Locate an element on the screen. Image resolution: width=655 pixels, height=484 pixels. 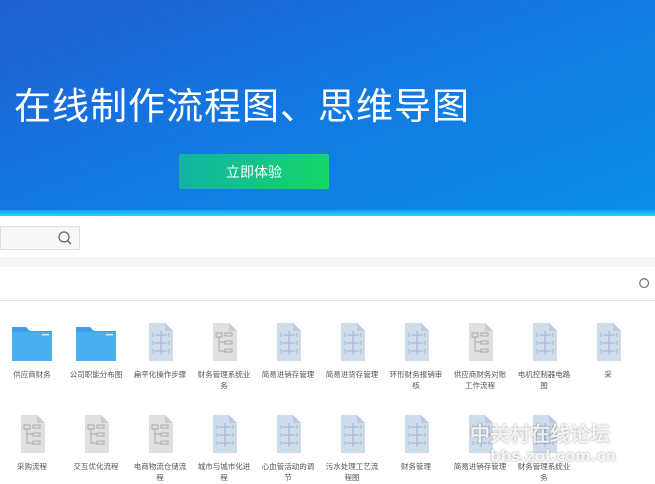
template-label: 环形财务报销审核 is located at coordinates (416, 380).